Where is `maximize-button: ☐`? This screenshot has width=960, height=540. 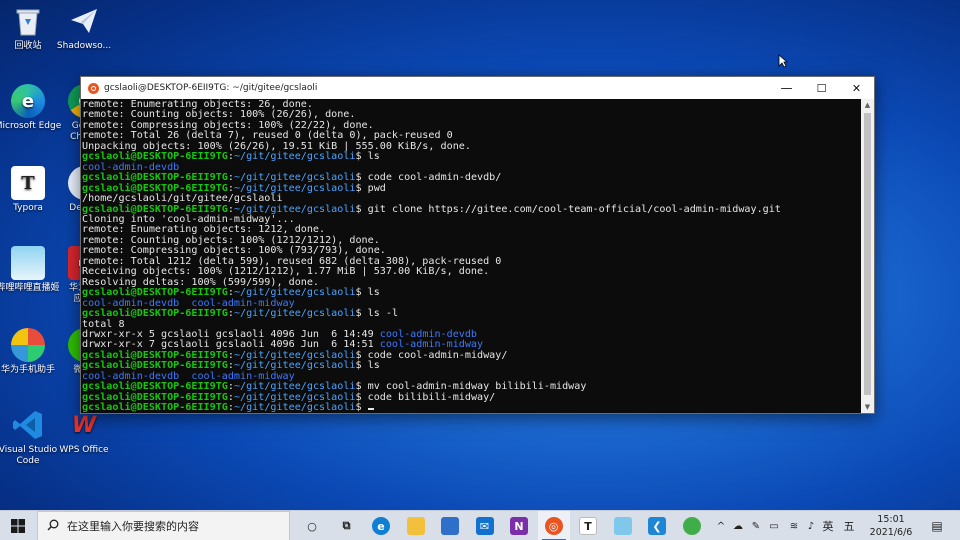
maximize-button: ☐ is located at coordinates (821, 88).